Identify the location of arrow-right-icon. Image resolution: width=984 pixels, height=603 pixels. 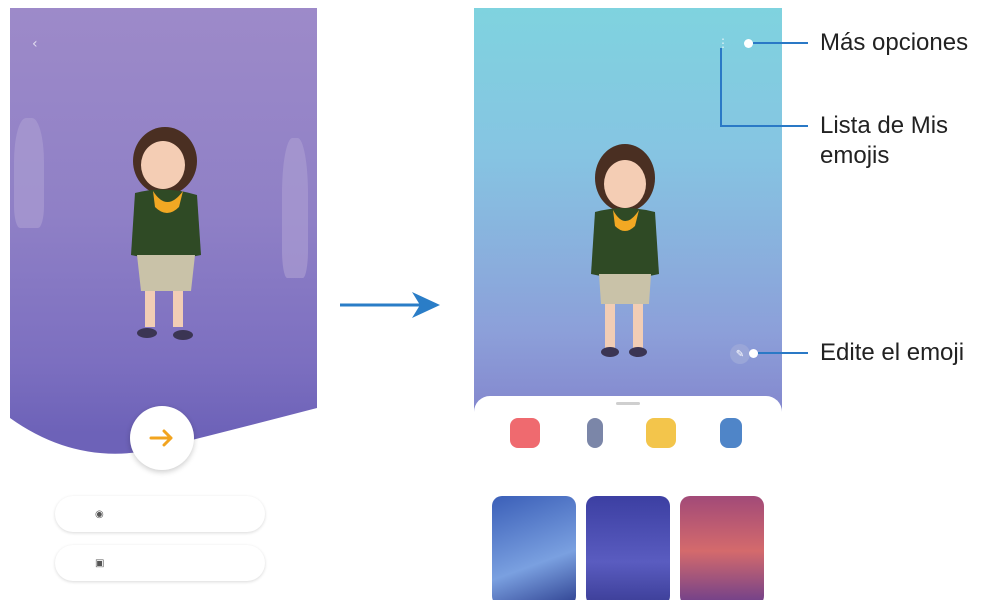
(161, 438).